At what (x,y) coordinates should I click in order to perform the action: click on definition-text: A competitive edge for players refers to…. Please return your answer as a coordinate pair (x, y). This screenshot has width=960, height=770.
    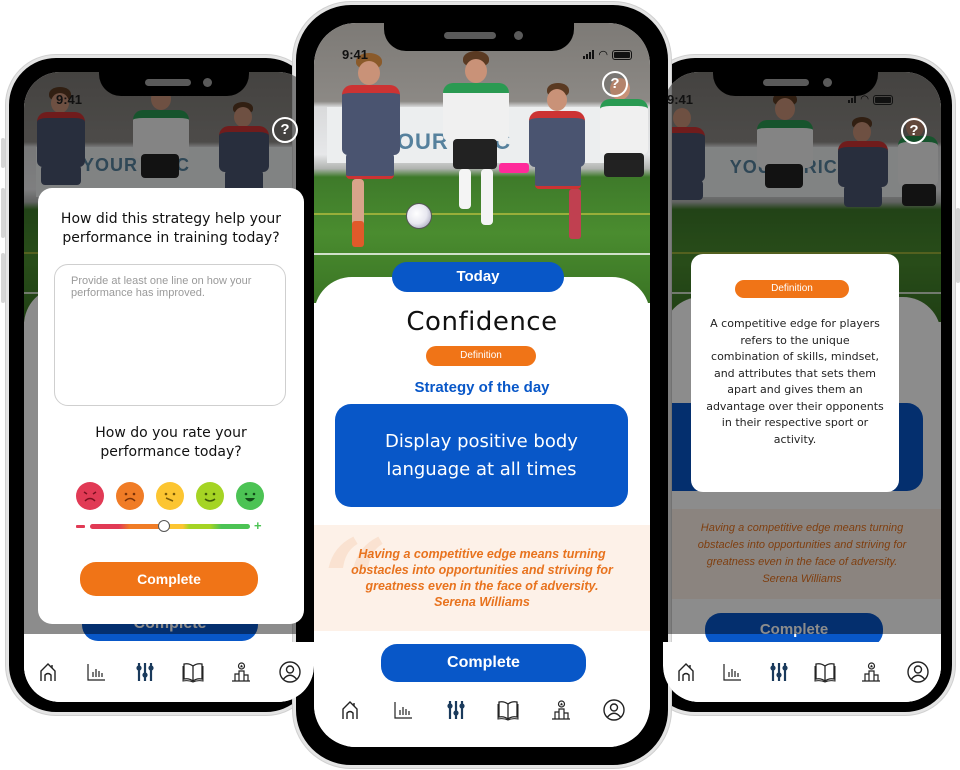
    Looking at the image, I should click on (795, 381).